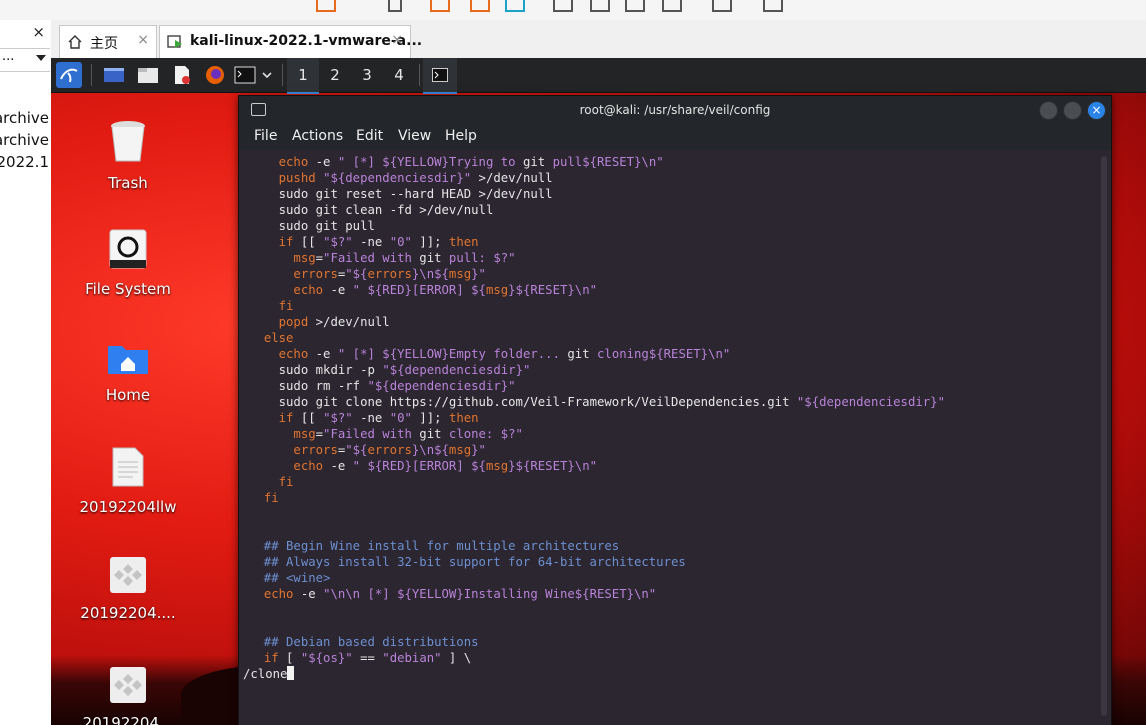 The width and height of the screenshot is (1146, 725). What do you see at coordinates (367, 75) in the screenshot?
I see `workspace-3: 3` at bounding box center [367, 75].